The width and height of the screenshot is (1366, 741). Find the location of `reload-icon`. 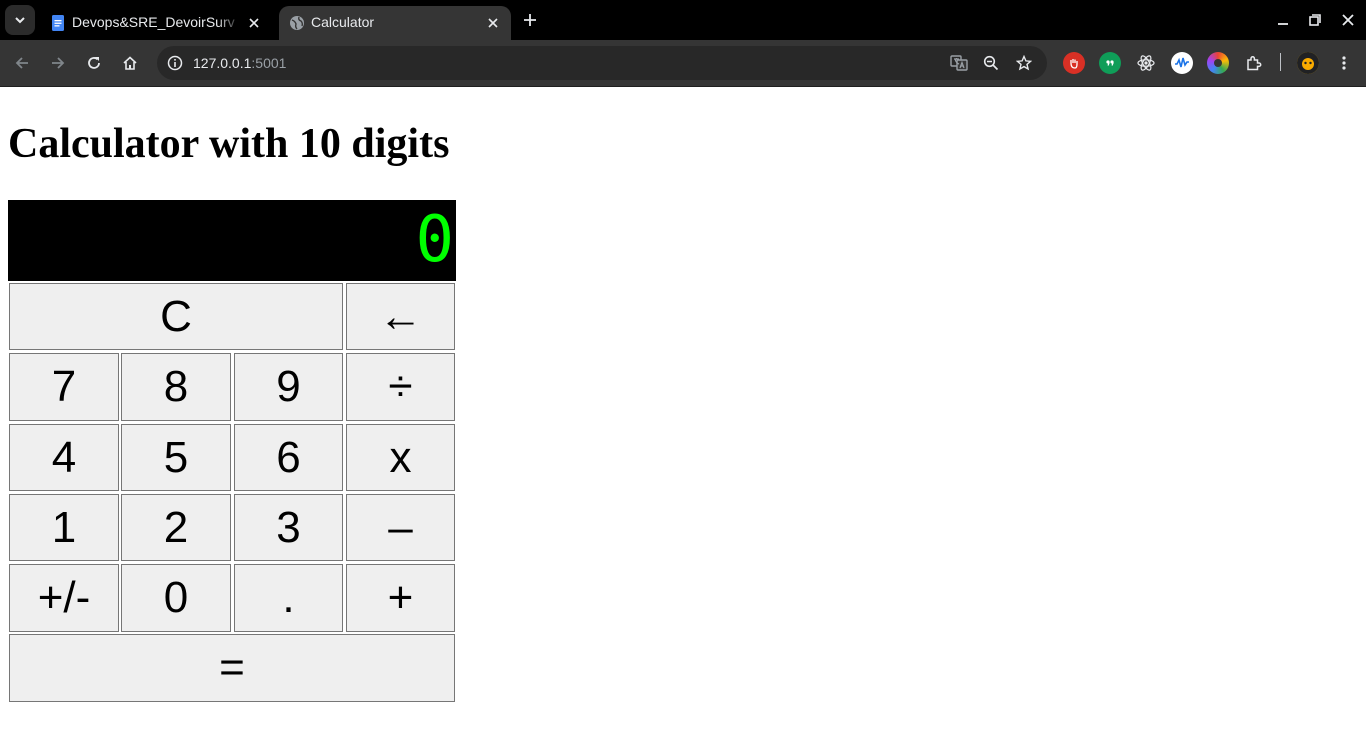

reload-icon is located at coordinates (94, 63).